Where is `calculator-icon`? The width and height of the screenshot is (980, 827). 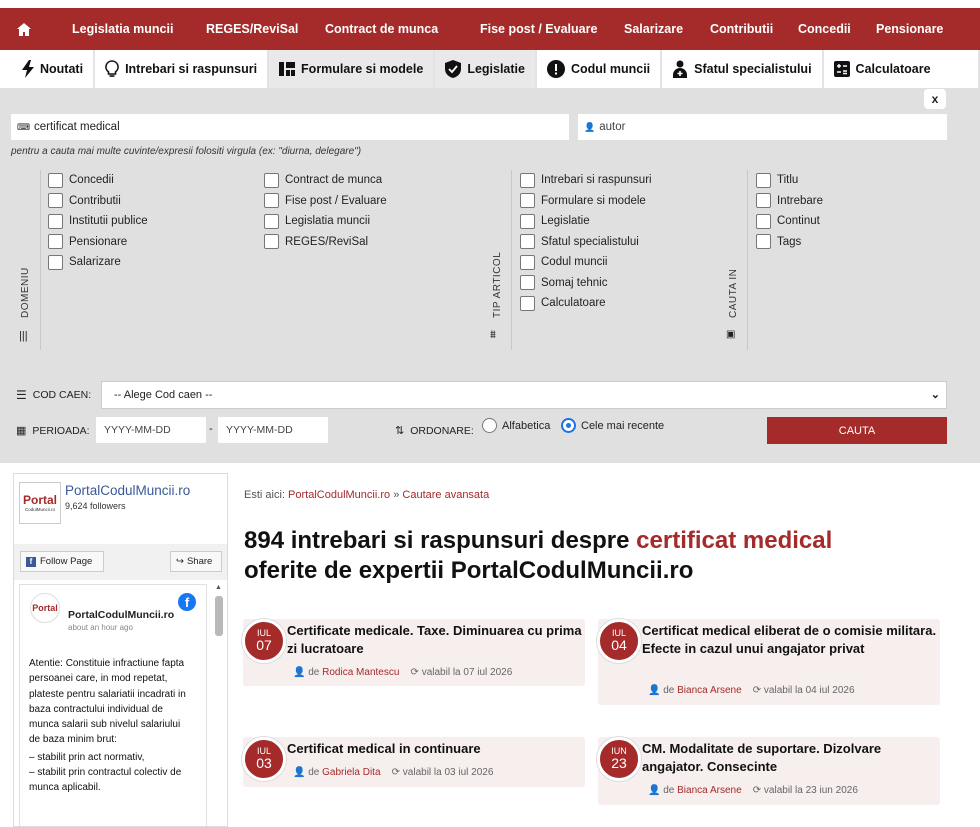 calculator-icon is located at coordinates (841, 69).